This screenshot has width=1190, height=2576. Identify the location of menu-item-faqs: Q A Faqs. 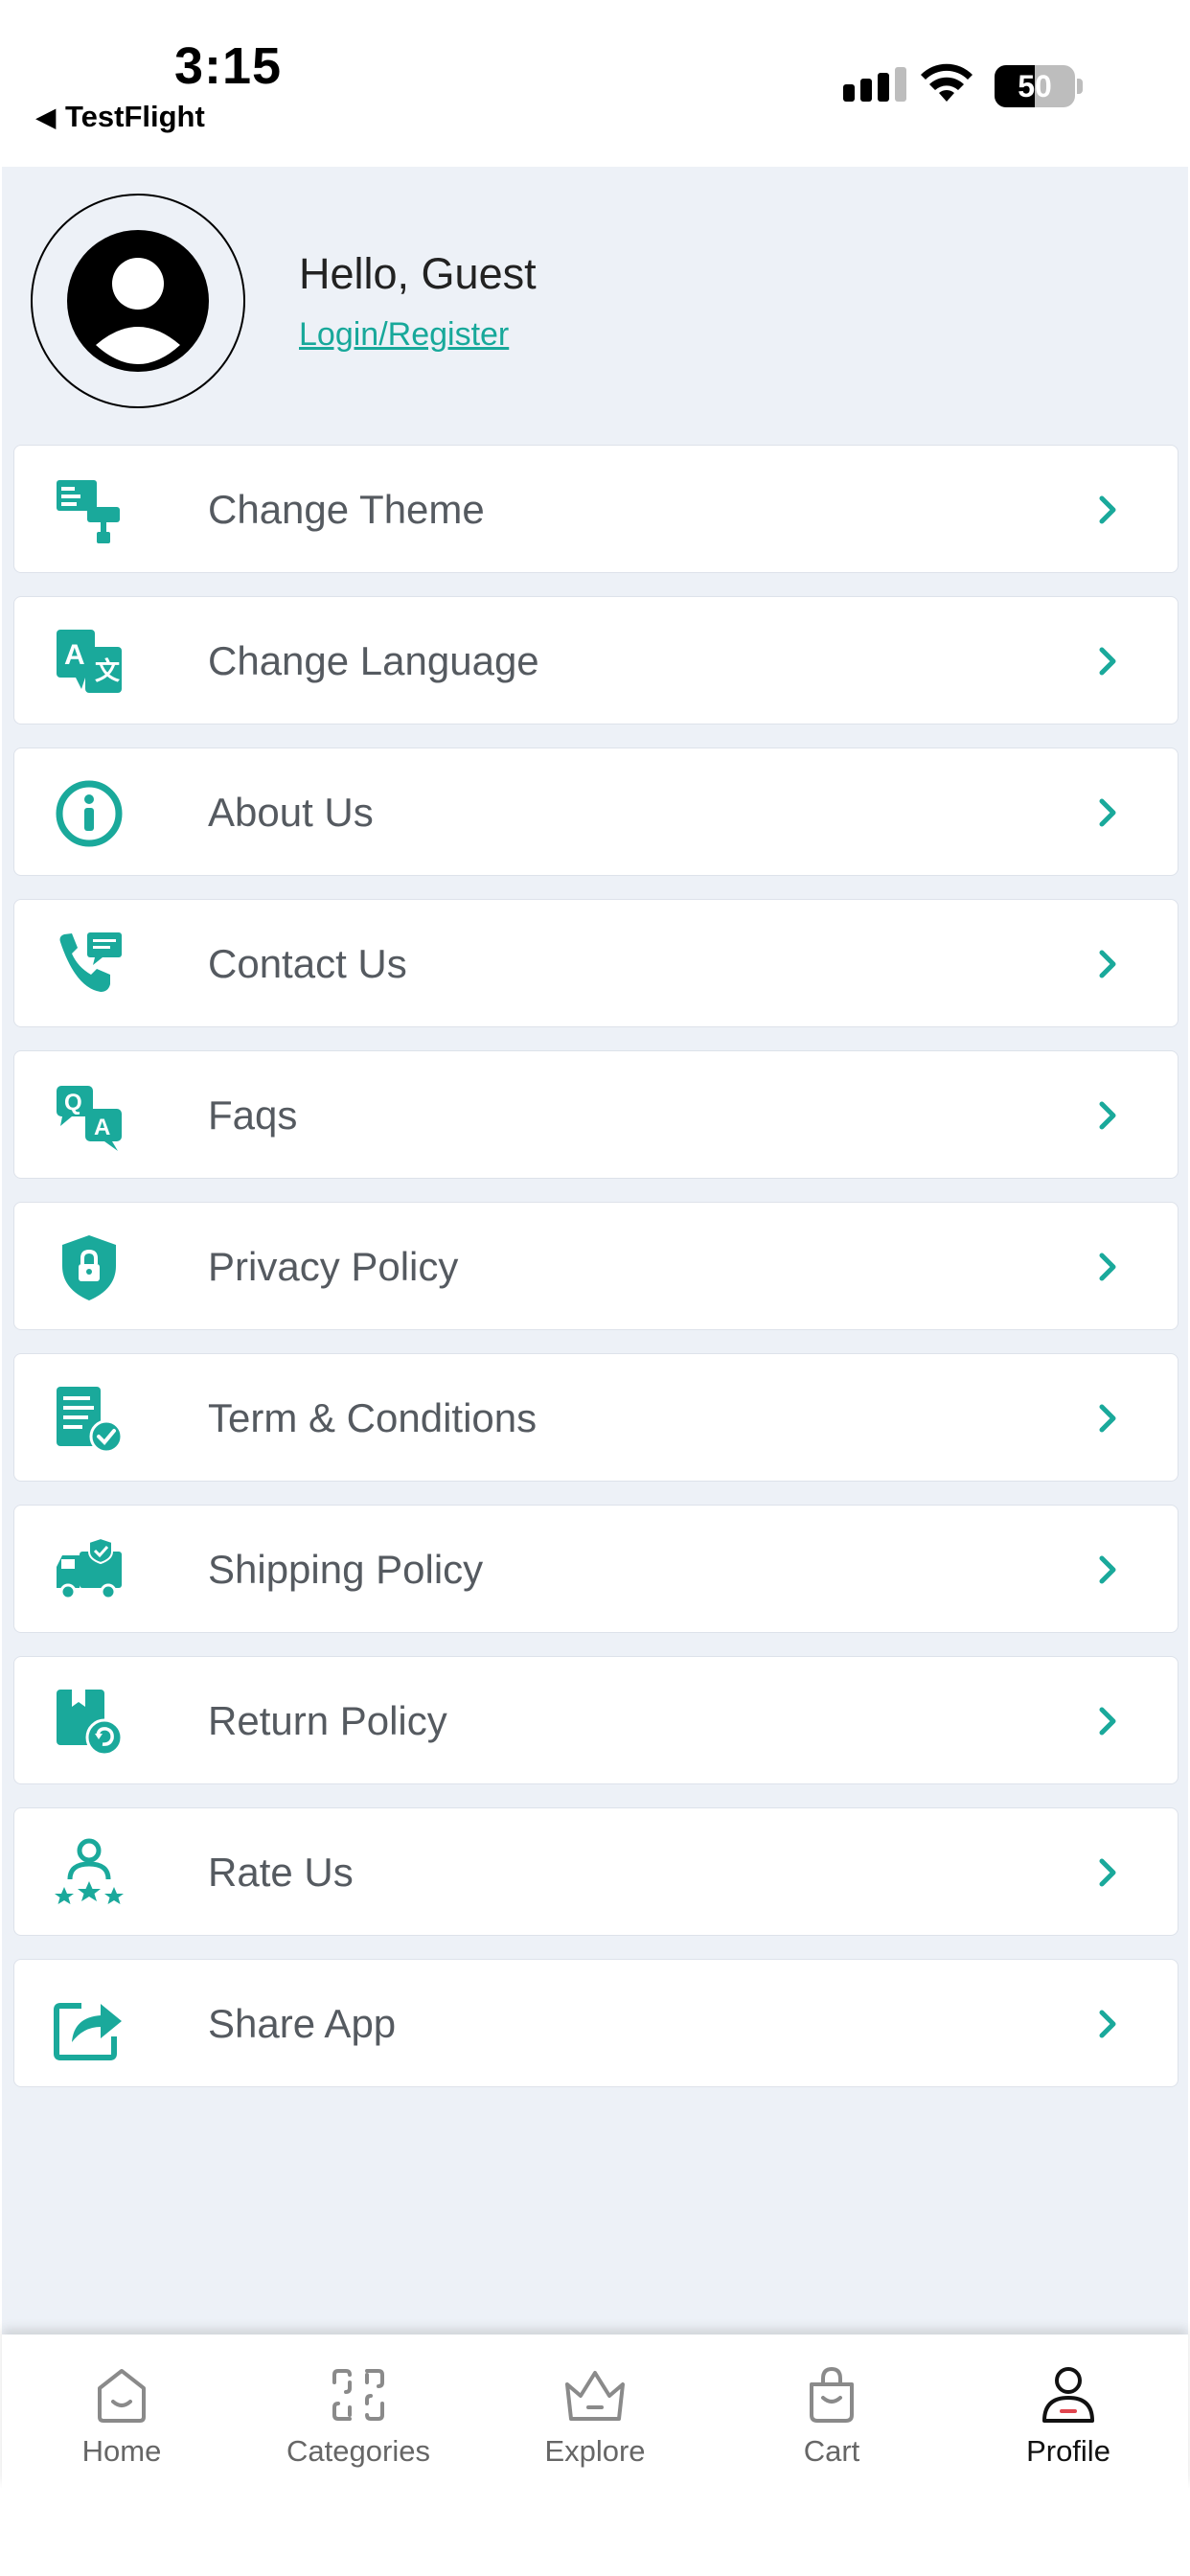
(596, 1114).